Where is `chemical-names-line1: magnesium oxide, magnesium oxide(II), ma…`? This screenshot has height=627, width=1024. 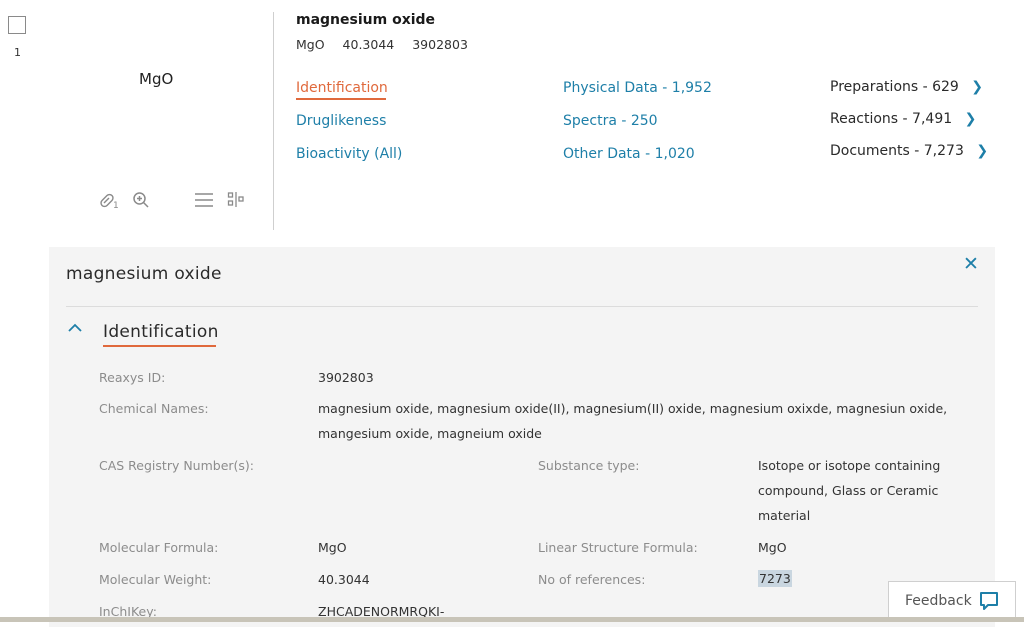 chemical-names-line1: magnesium oxide, magnesium oxide(II), ma… is located at coordinates (633, 408).